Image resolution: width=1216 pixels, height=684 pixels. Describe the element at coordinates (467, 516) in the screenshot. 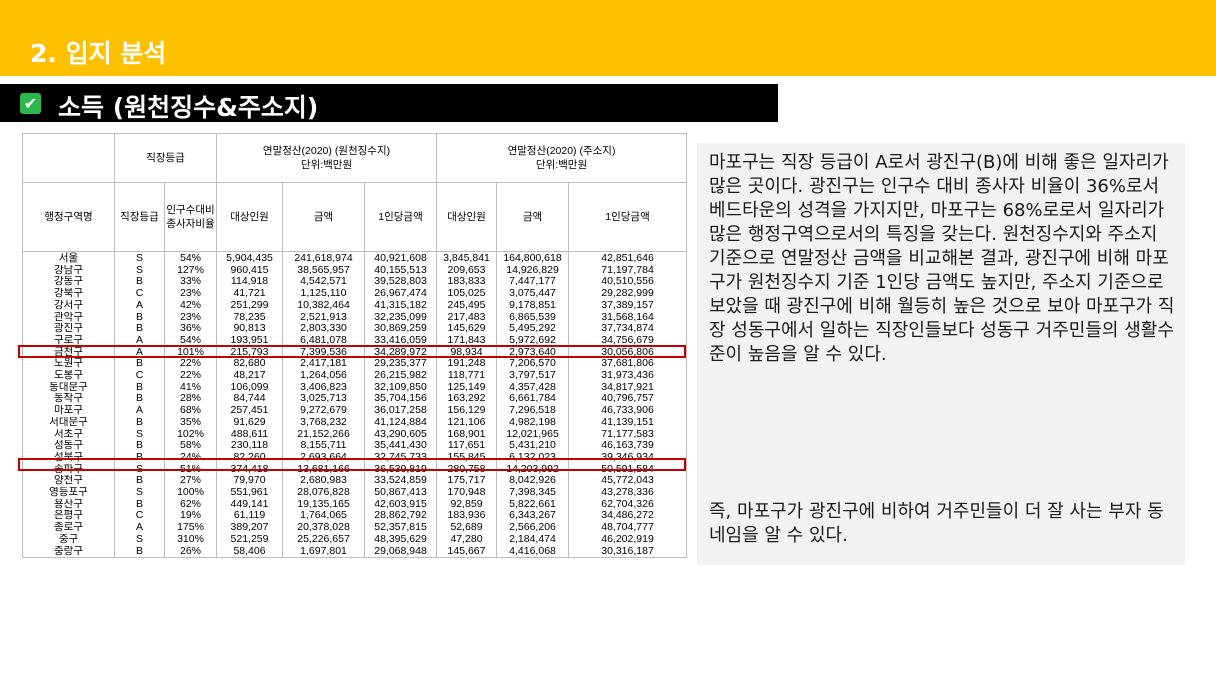

I see `table-cell: 183,936` at that location.